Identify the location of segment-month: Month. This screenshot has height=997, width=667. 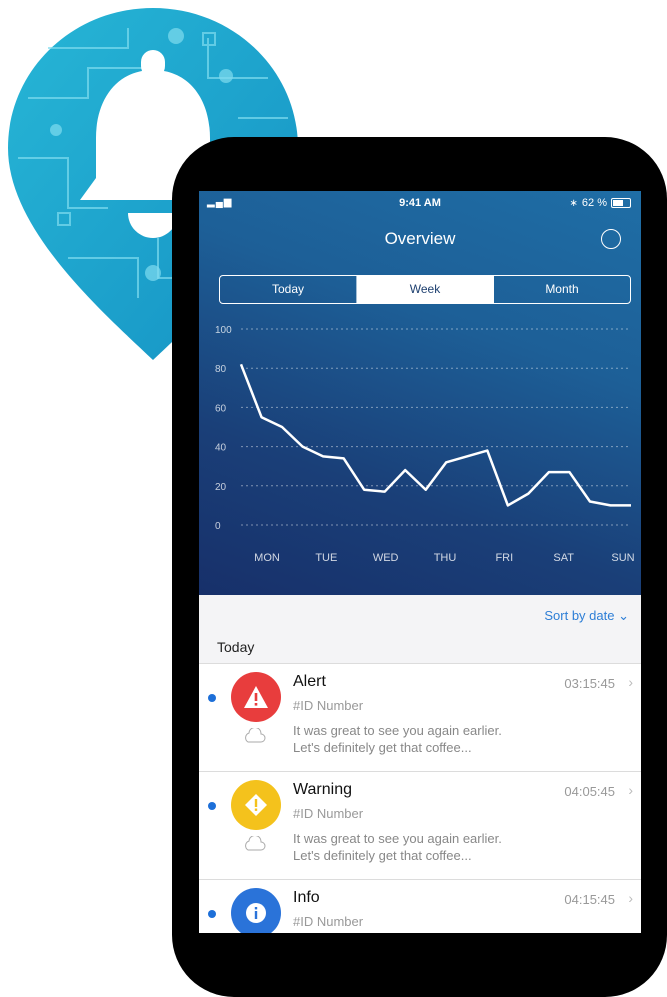
(562, 289).